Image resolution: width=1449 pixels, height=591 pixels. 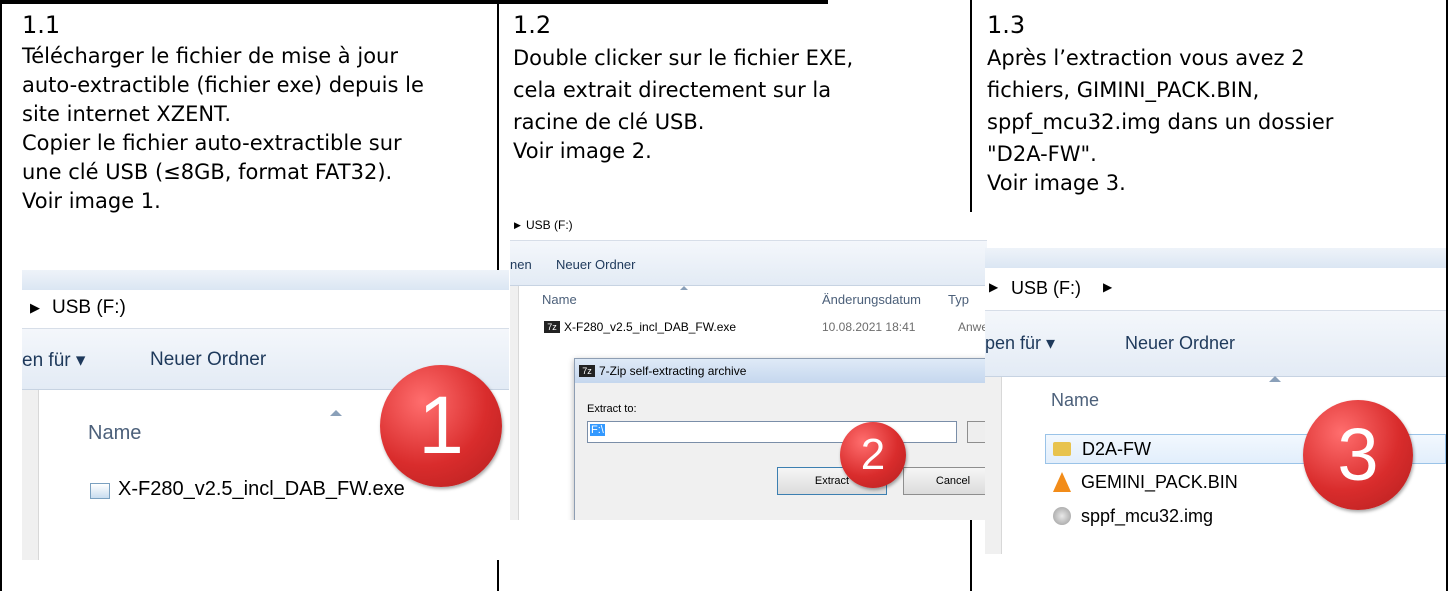 What do you see at coordinates (100, 491) in the screenshot?
I see `exe-file-icon` at bounding box center [100, 491].